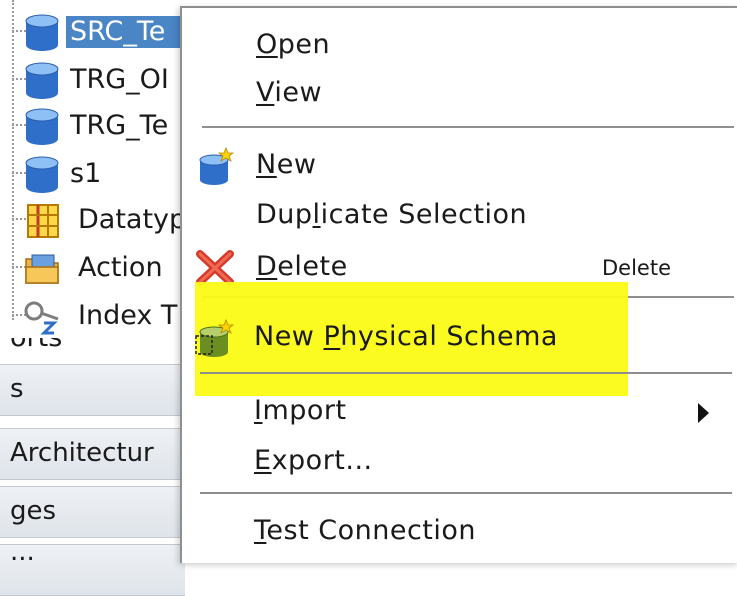 The height and width of the screenshot is (596, 737). Describe the element at coordinates (371, 530) in the screenshot. I see `menu-item-label-rest: est Connection` at that location.